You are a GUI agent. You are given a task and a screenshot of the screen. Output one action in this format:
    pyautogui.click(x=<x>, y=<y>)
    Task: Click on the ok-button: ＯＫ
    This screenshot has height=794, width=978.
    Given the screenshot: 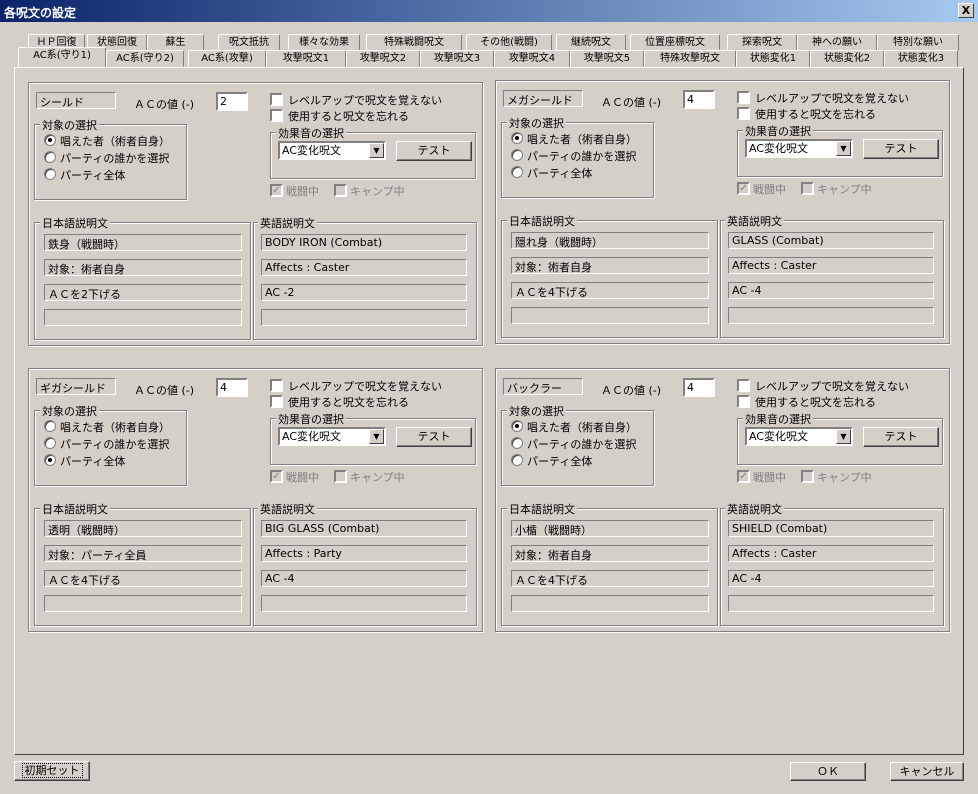 What is the action you would take?
    pyautogui.click(x=828, y=771)
    